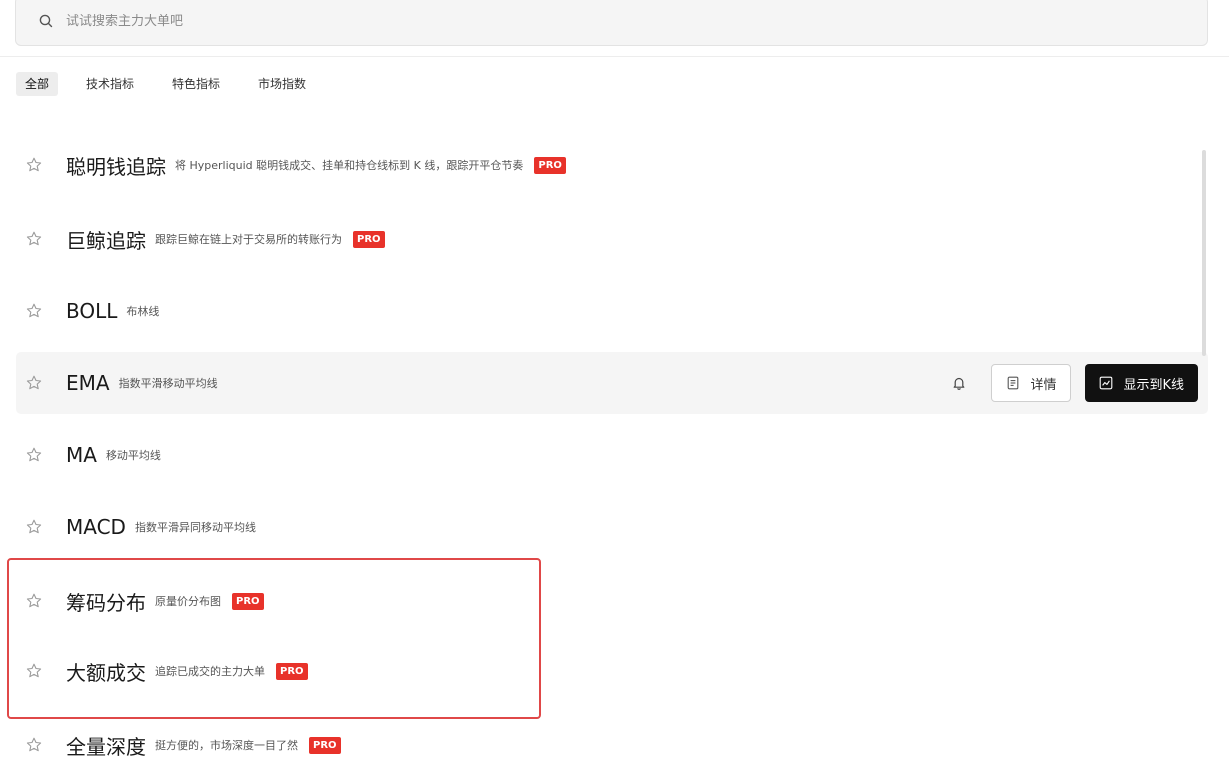 The height and width of the screenshot is (768, 1229). What do you see at coordinates (612, 601) in the screenshot?
I see `indicator-row-chip-distribution: 筹码分布 原量价分布图 PRO` at bounding box center [612, 601].